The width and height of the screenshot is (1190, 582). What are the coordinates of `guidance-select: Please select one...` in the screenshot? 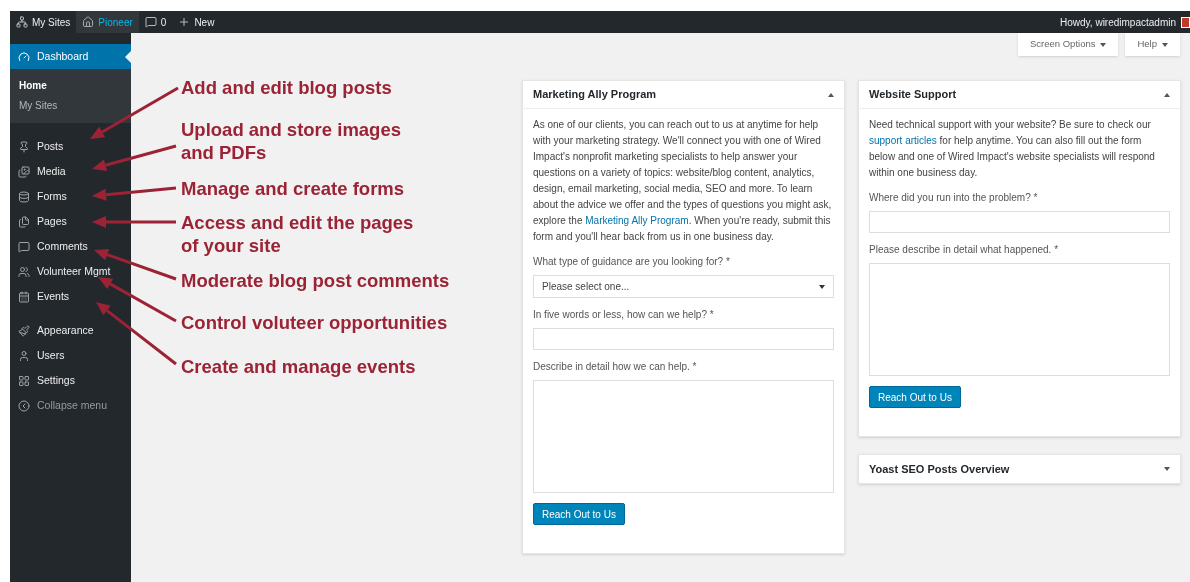 It's located at (683, 286).